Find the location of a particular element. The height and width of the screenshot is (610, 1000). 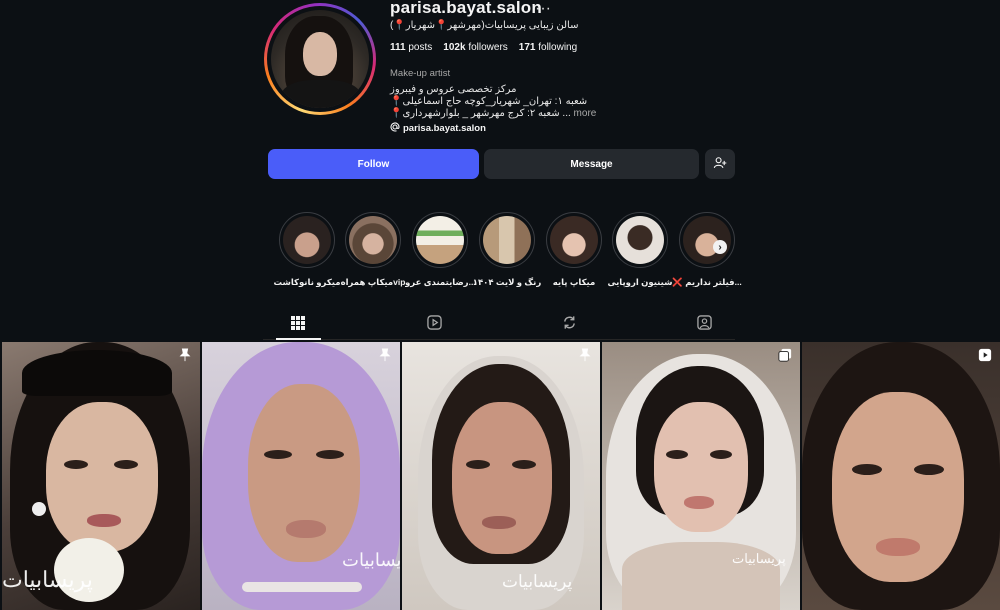

story-highlight: میکاپ همراهvip is located at coordinates (373, 250).